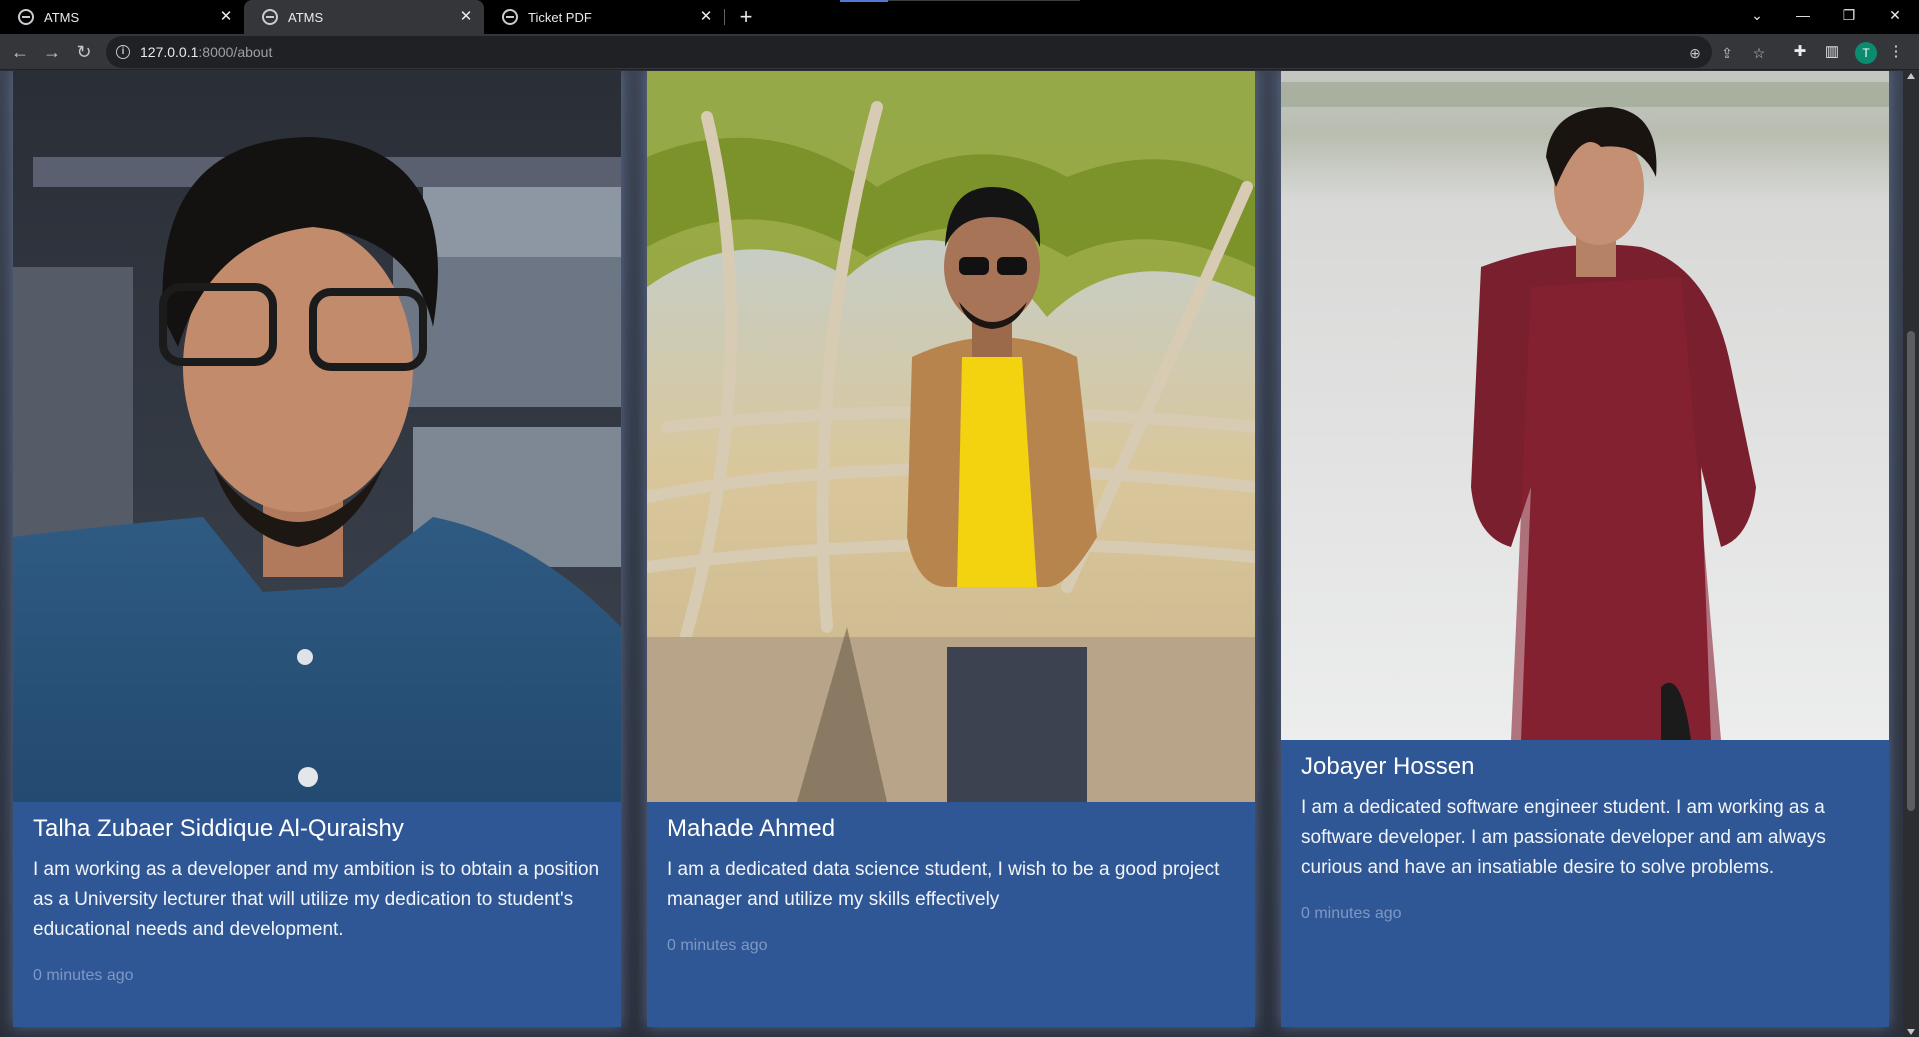  I want to click on new-tab-button: +, so click(746, 17).